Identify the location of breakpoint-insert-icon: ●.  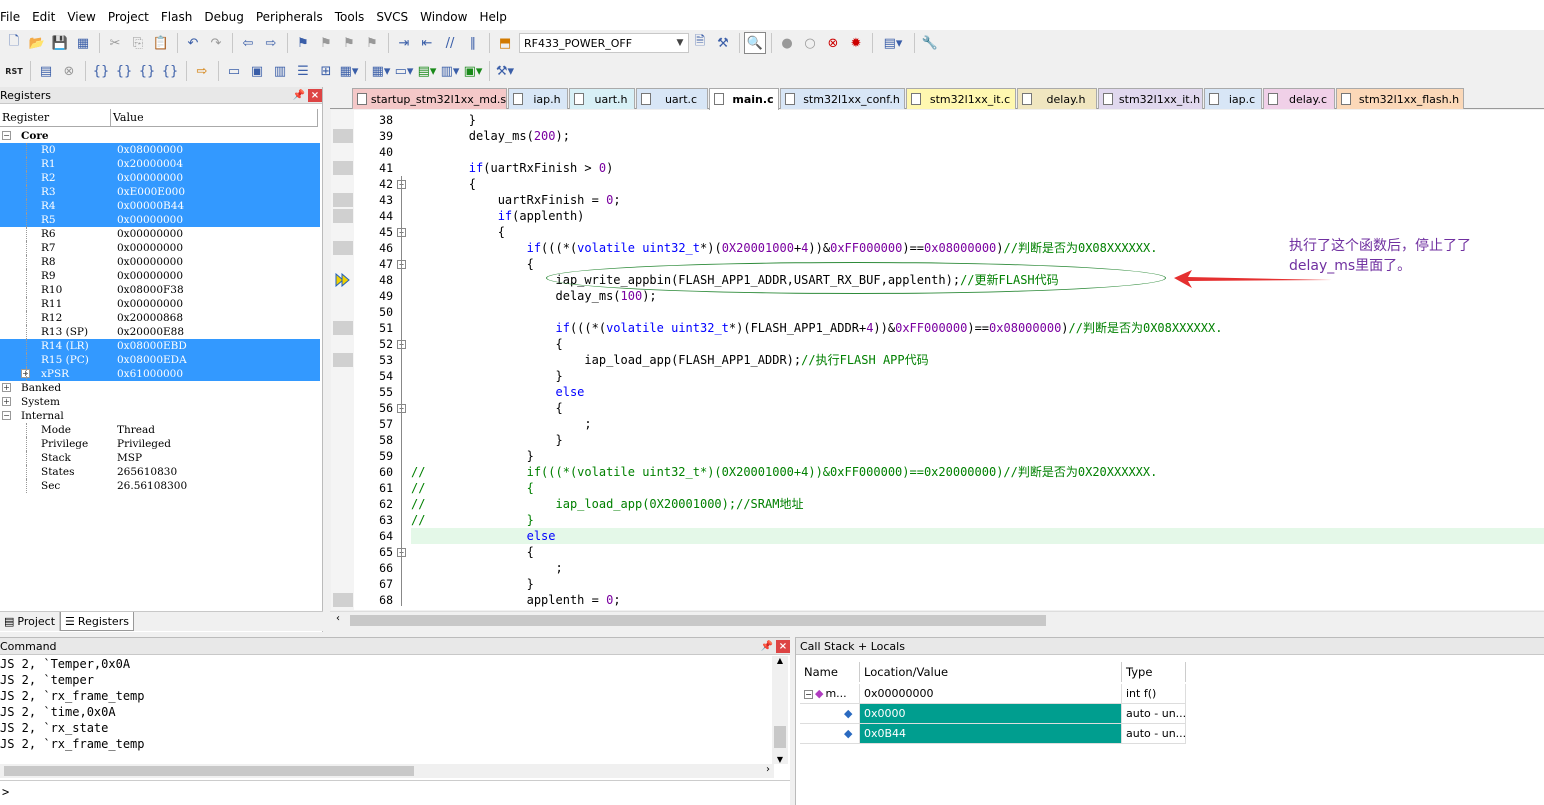
(787, 43).